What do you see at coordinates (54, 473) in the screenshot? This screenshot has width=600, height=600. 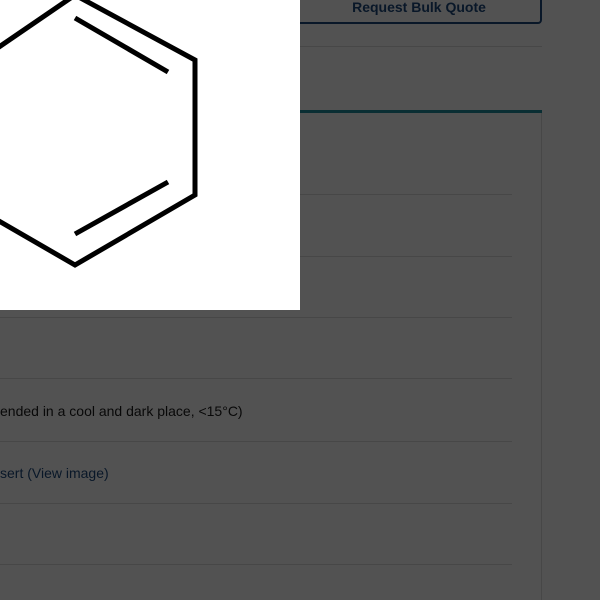 I see `product-insert-link: sert (View image)` at bounding box center [54, 473].